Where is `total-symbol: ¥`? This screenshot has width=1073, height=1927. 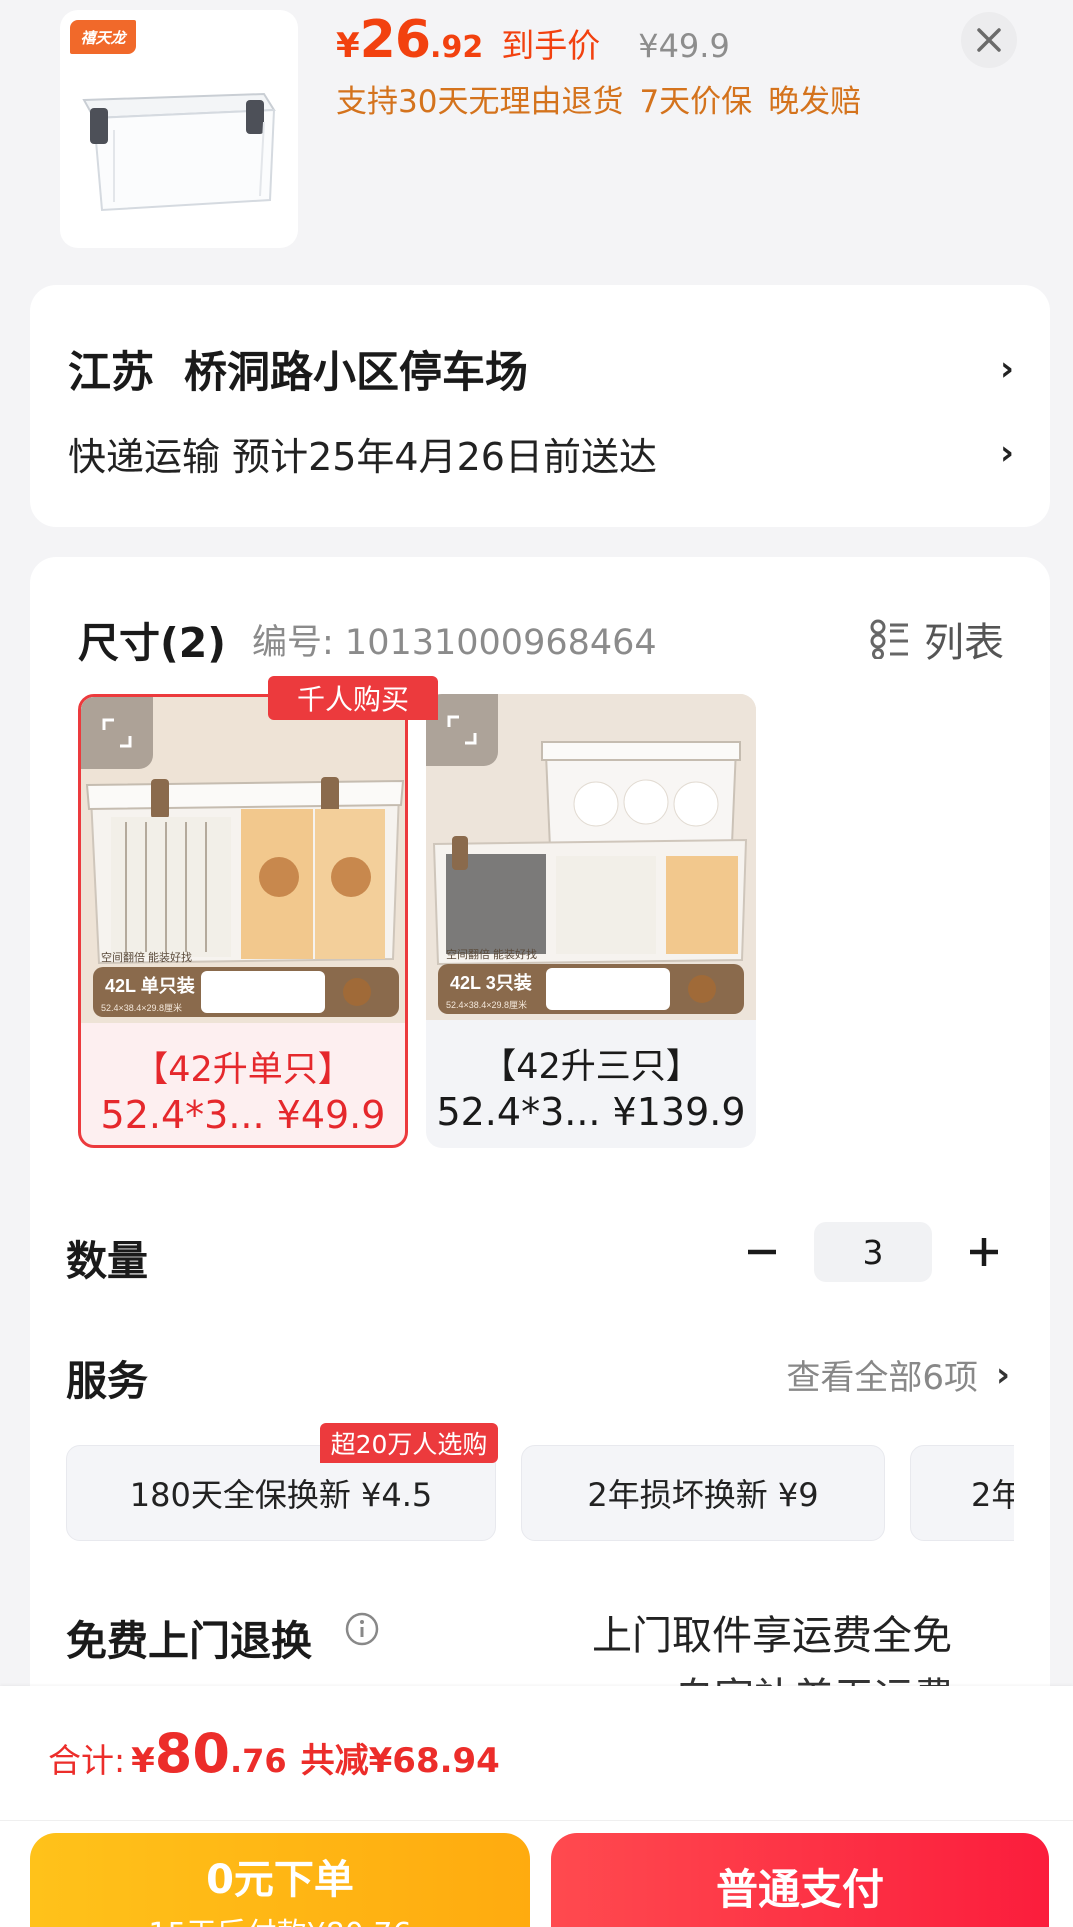
total-symbol: ¥ is located at coordinates (143, 1761).